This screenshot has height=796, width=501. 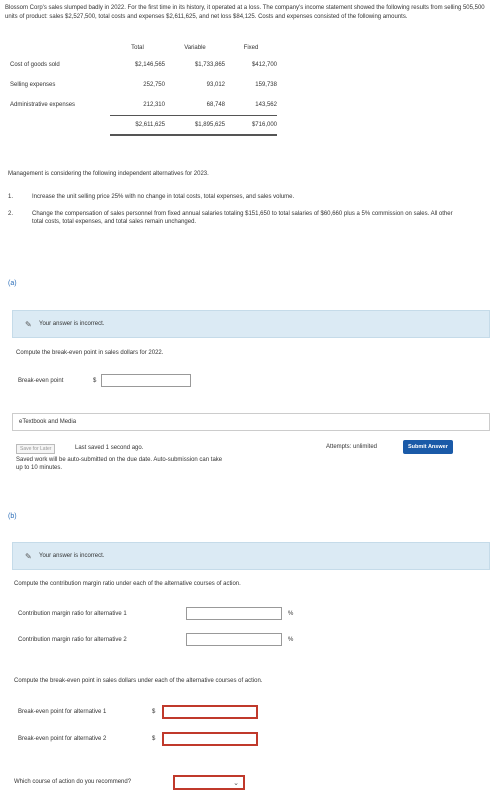 What do you see at coordinates (215, 85) in the screenshot?
I see `cell-variable: 93,012` at bounding box center [215, 85].